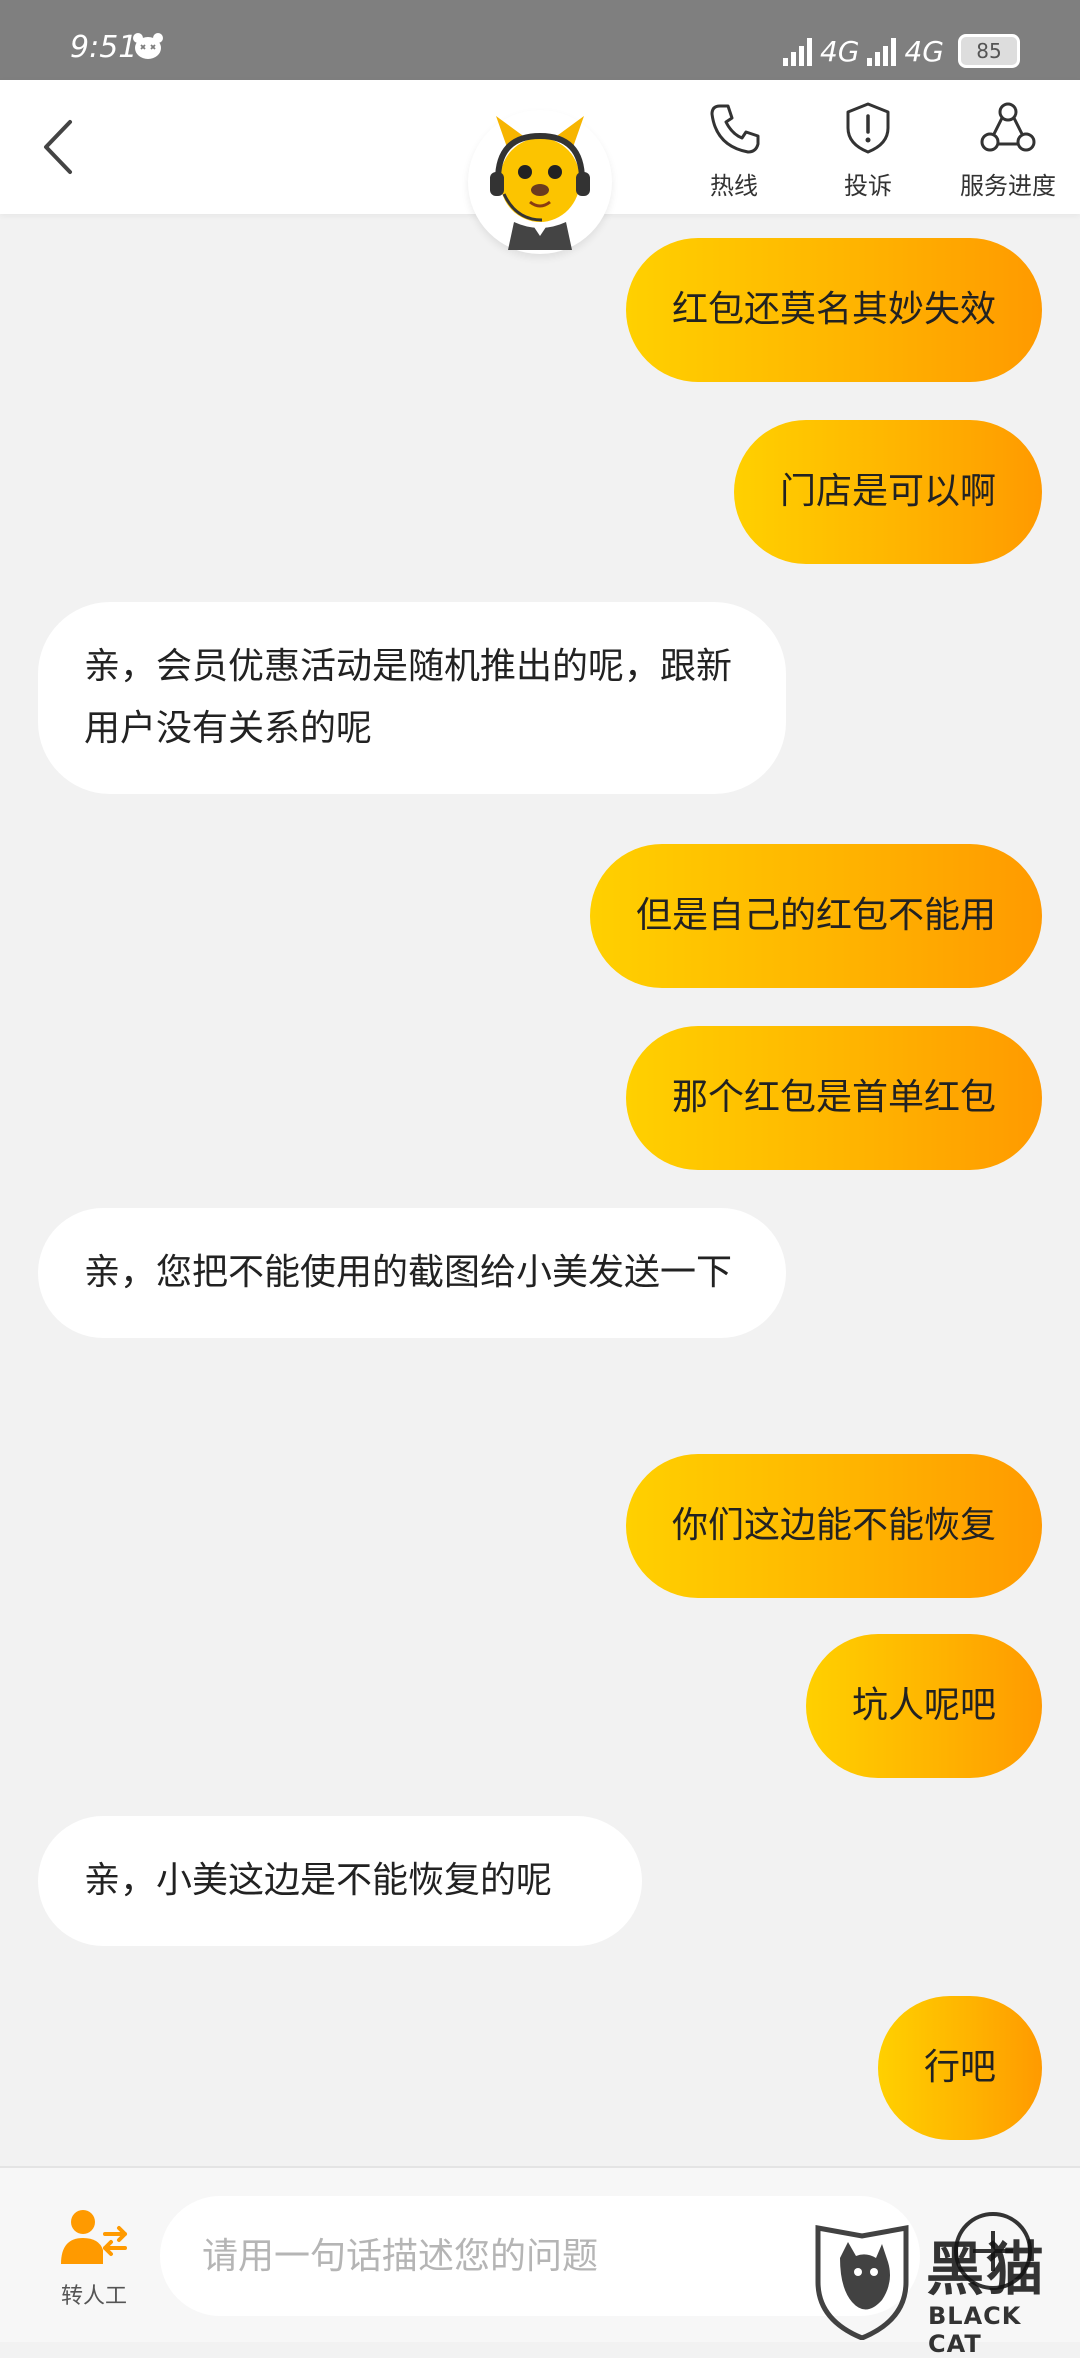 This screenshot has height=2358, width=1080. I want to click on status-indicators: 4G 4G 85, so click(901, 51).